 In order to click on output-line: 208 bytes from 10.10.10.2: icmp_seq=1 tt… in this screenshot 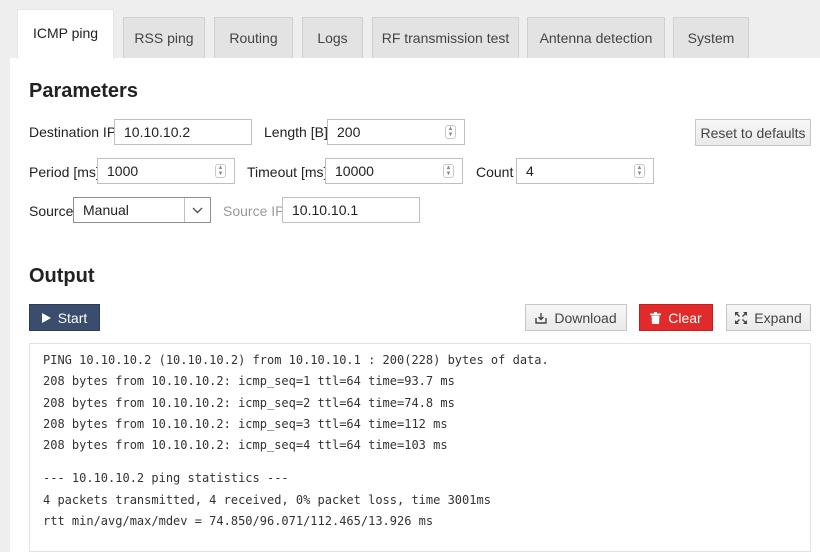, I will do `click(249, 381)`.